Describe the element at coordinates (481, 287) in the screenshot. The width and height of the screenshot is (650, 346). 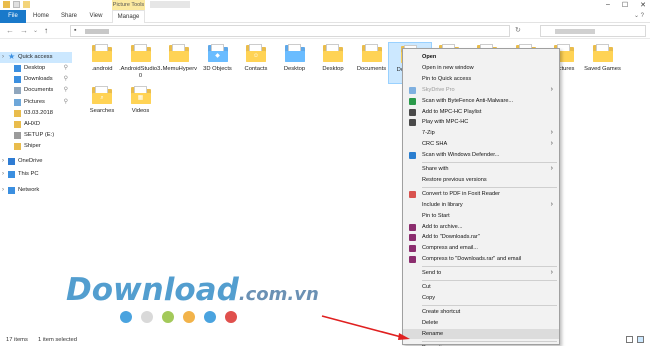
I see `menu-item-cut: Cut` at that location.